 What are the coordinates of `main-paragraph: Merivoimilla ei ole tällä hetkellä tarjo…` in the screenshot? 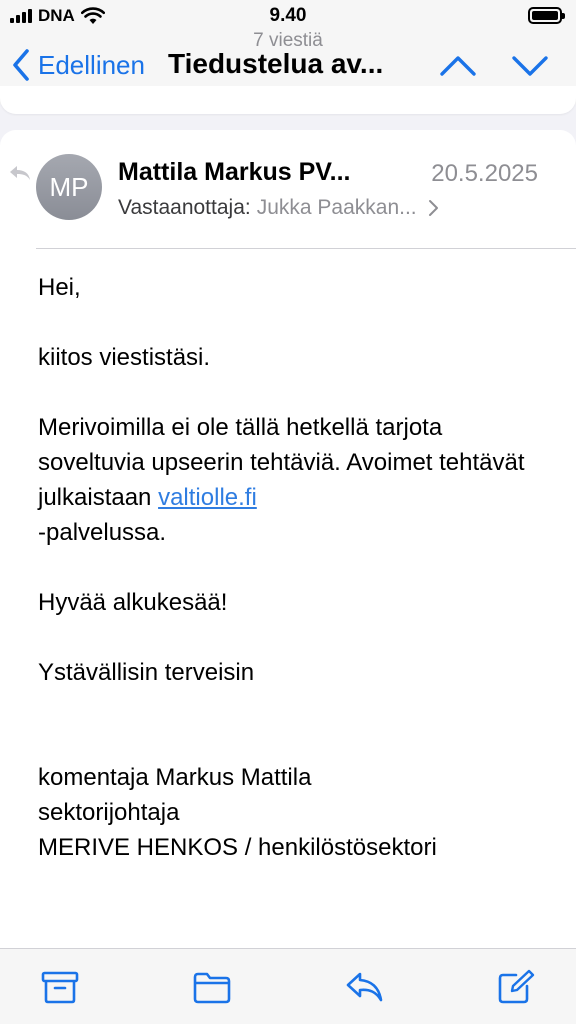 It's located at (288, 480).